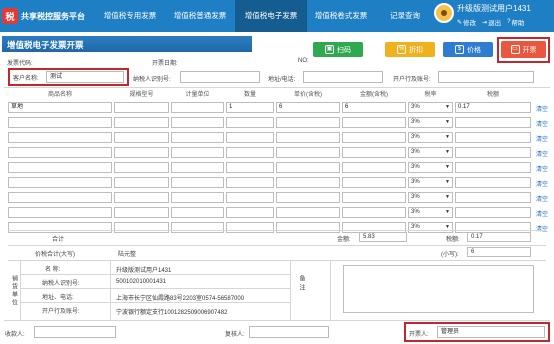  Describe the element at coordinates (343, 77) in the screenshot. I see `buyer-address-input` at that location.